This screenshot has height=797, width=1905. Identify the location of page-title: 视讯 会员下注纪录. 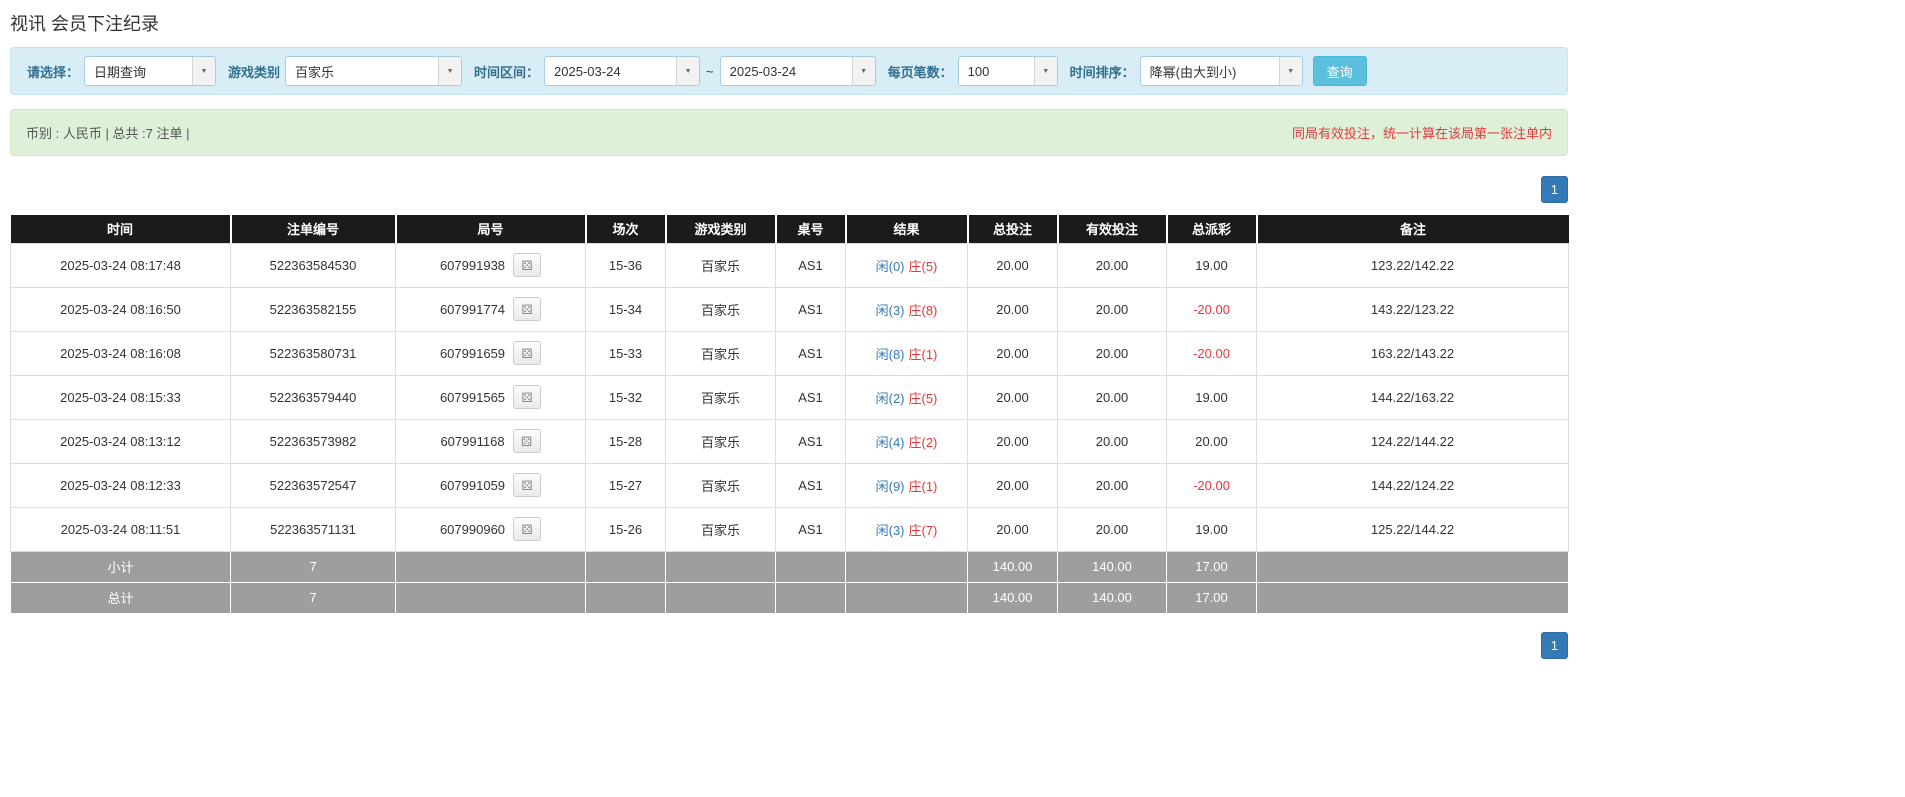
(85, 24).